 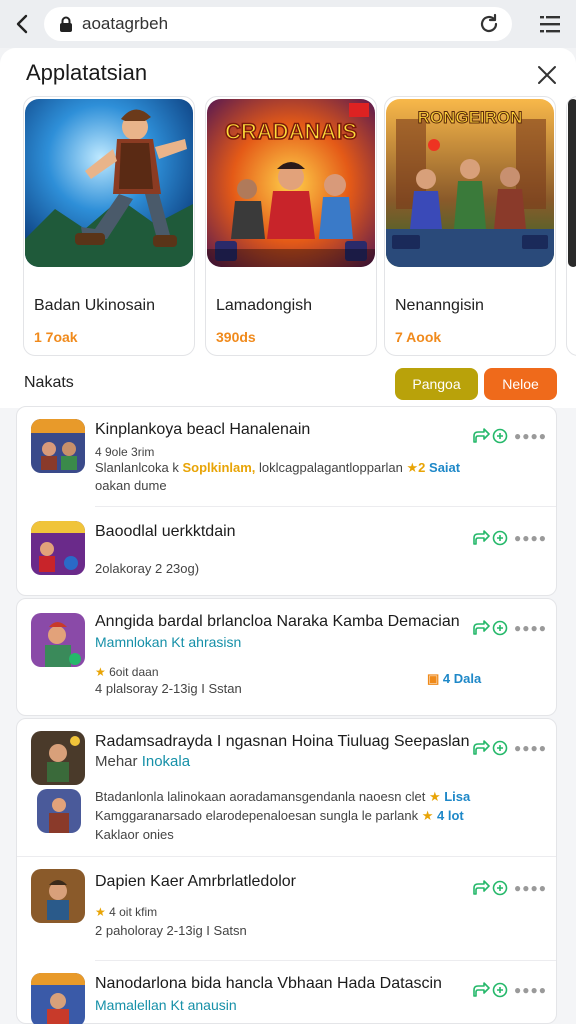 I want to click on desc-part: loklcagpalagantlopparlan, so click(x=331, y=467).